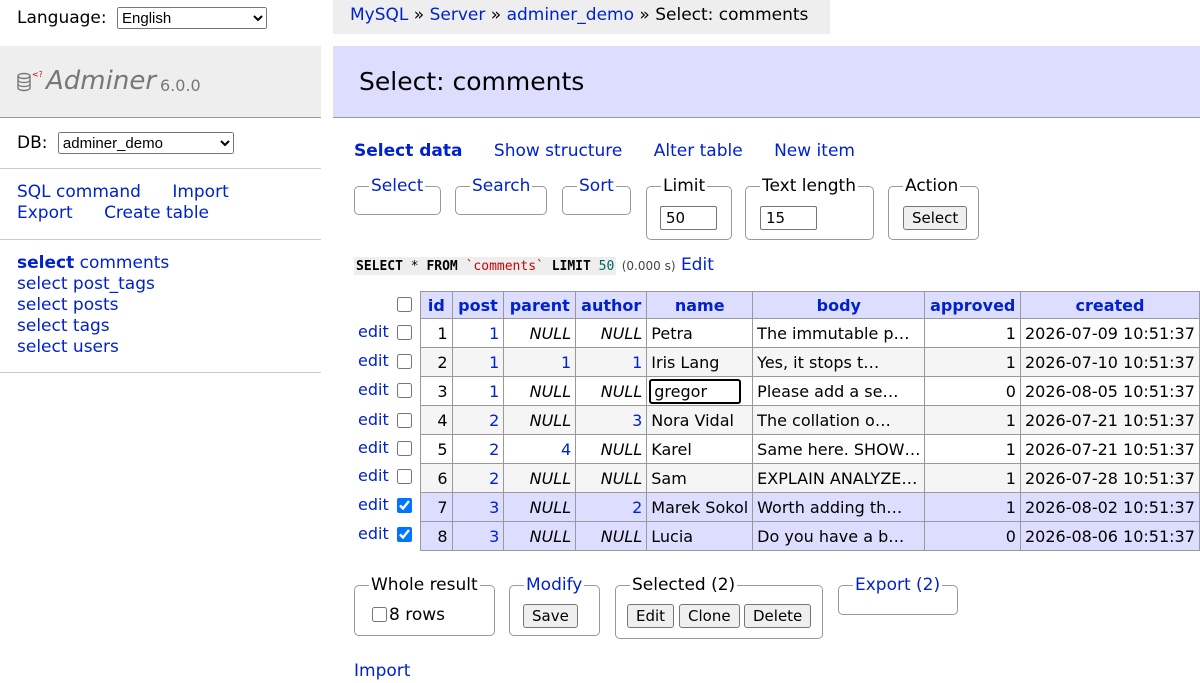 The height and width of the screenshot is (683, 1200). What do you see at coordinates (379, 614) in the screenshot?
I see `whole-result-checkbox` at bounding box center [379, 614].